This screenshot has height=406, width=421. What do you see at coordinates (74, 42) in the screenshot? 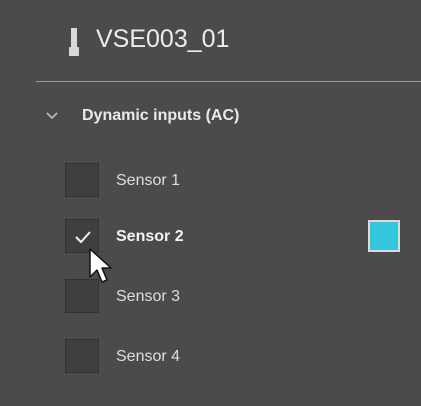
I see `device-icon` at bounding box center [74, 42].